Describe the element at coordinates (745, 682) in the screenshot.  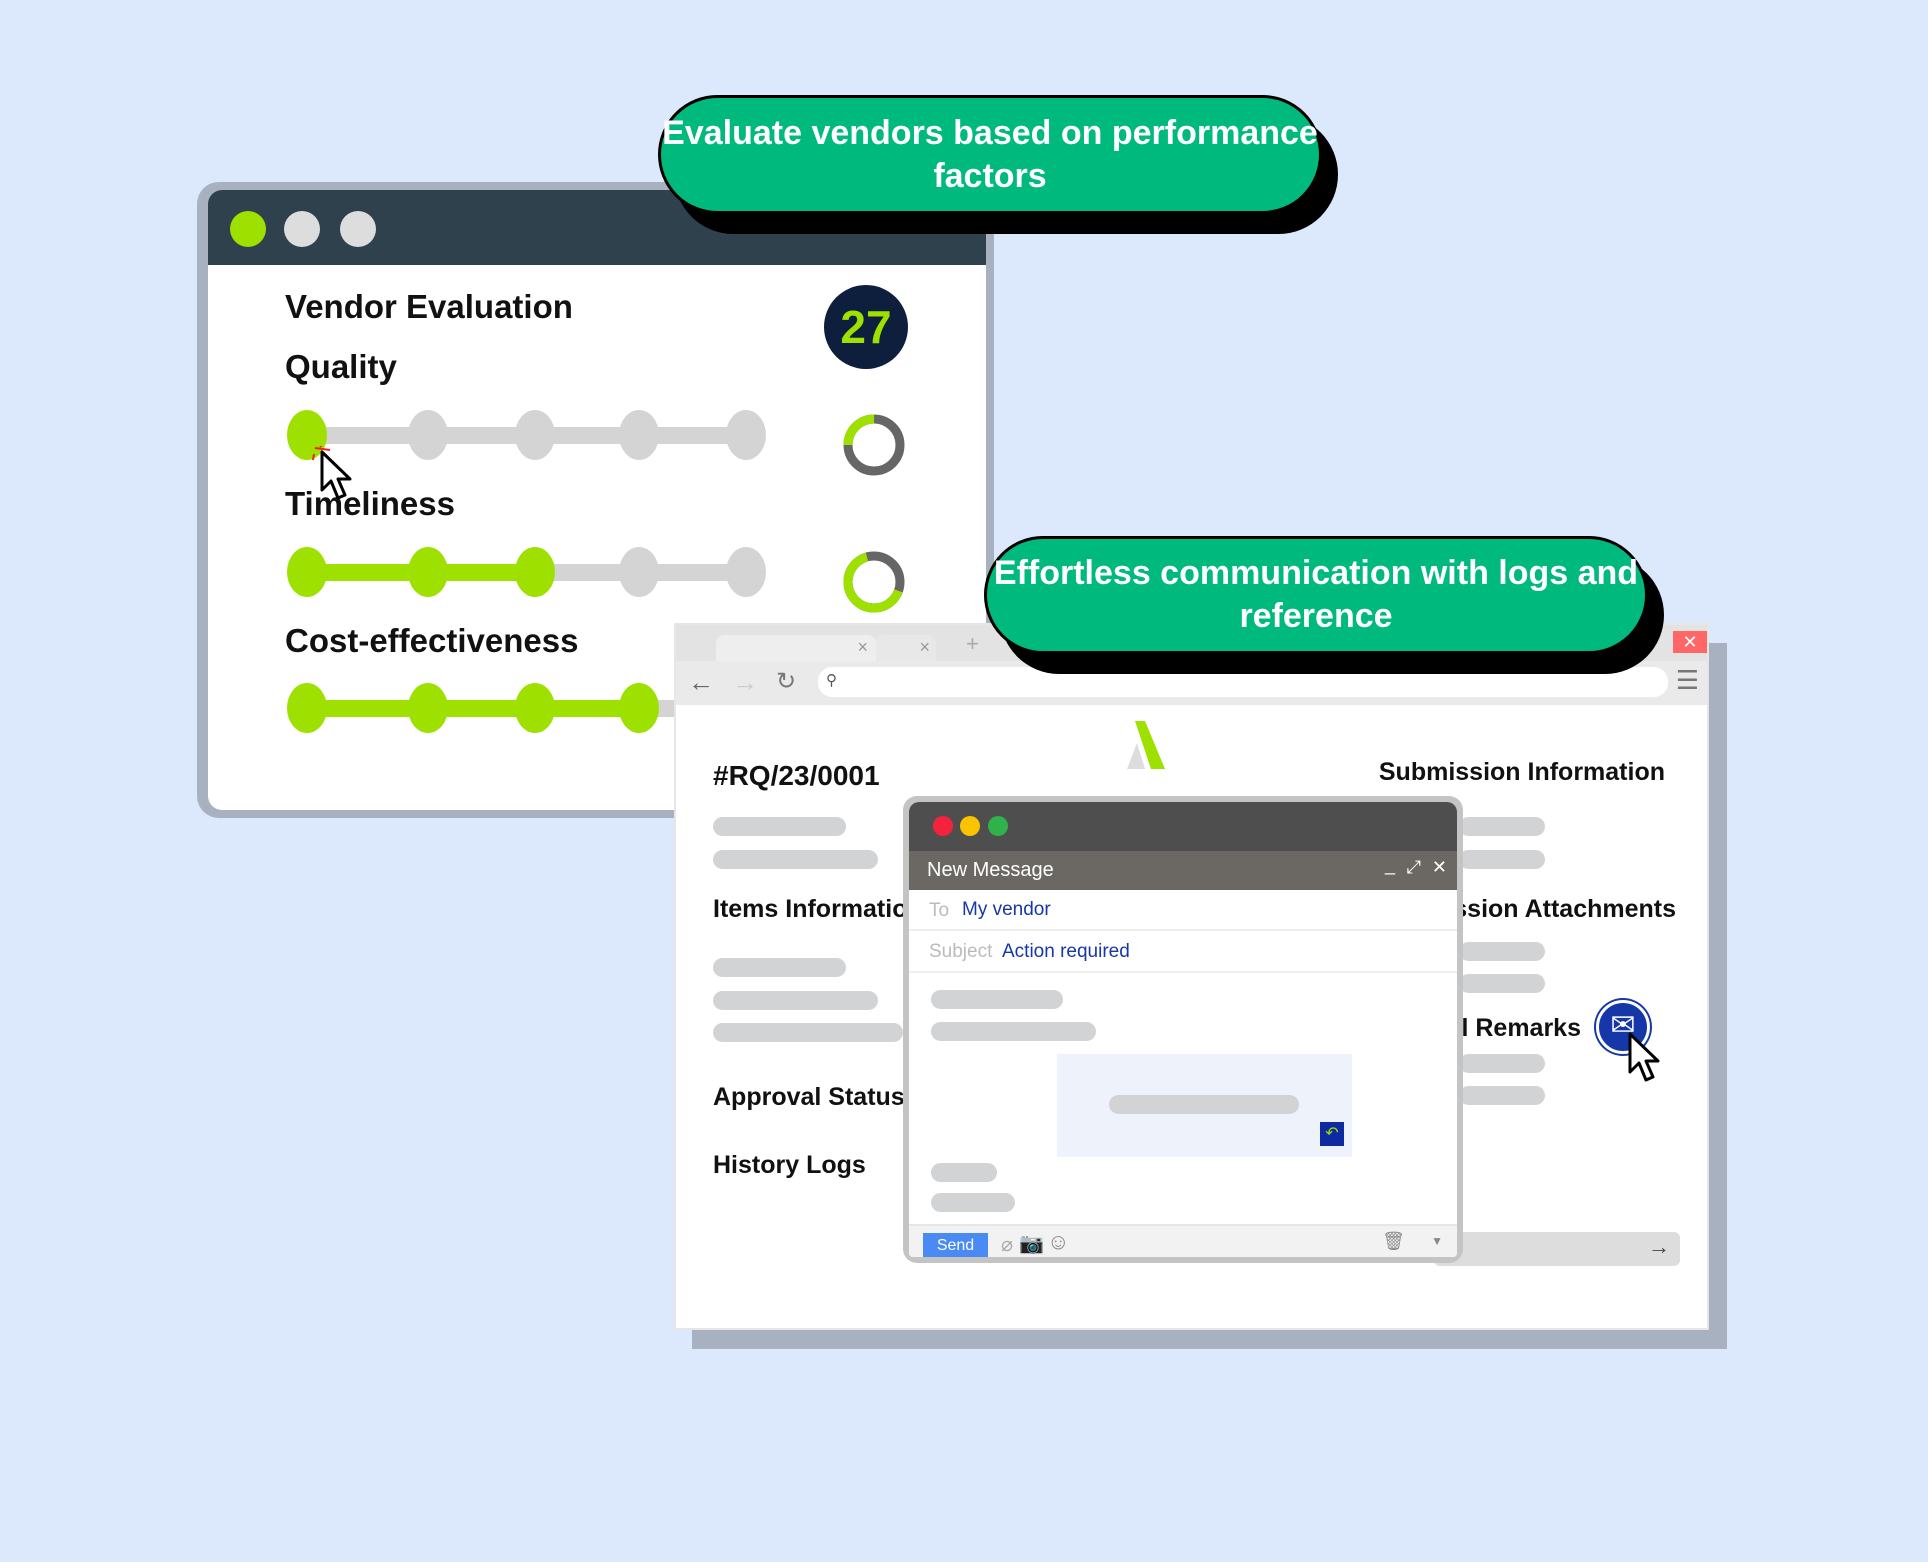
I see `forward-icon: →` at that location.